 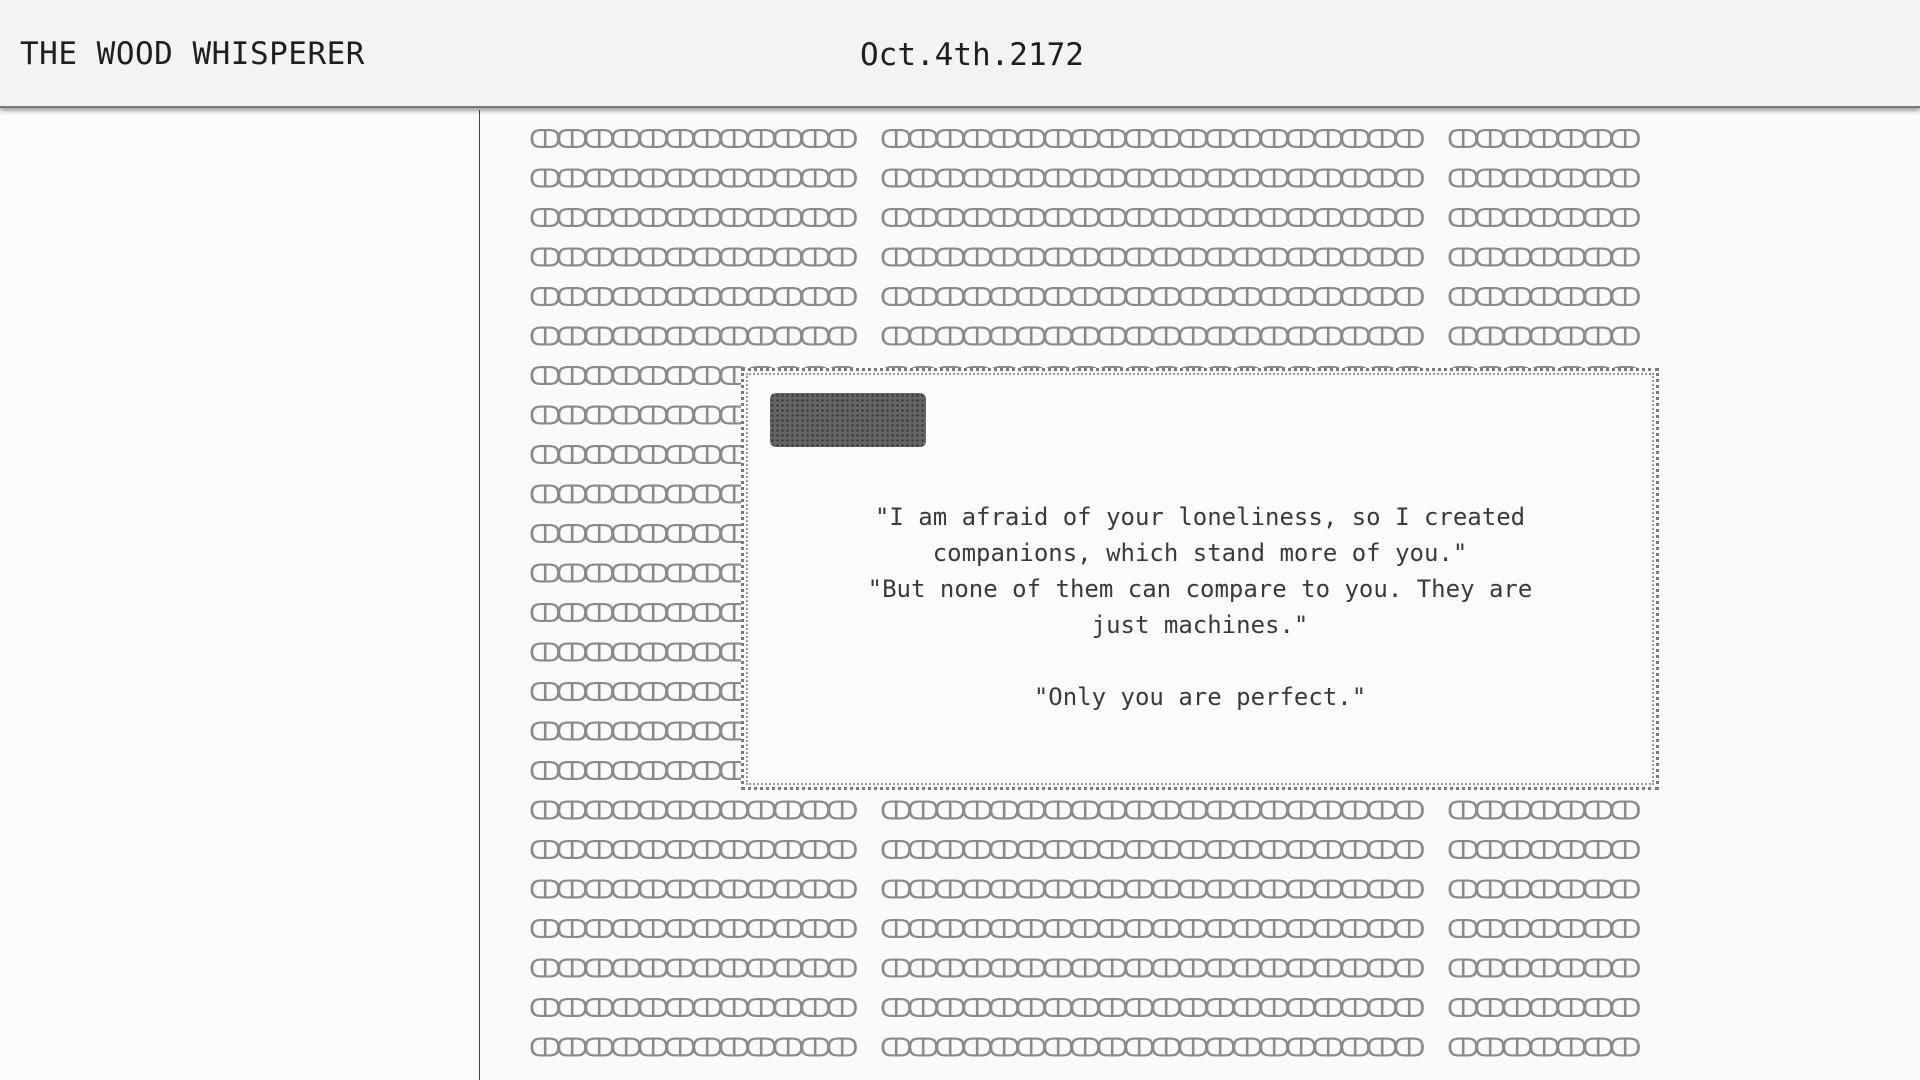 What do you see at coordinates (1200, 697) in the screenshot?
I see `dialog-line: "Only you are perfect."` at bounding box center [1200, 697].